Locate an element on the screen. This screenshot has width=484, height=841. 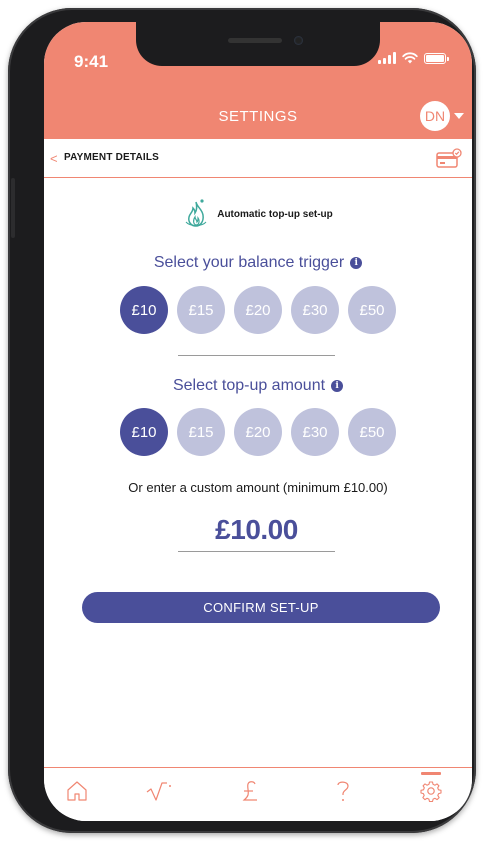
front-camera is located at coordinates (298, 40).